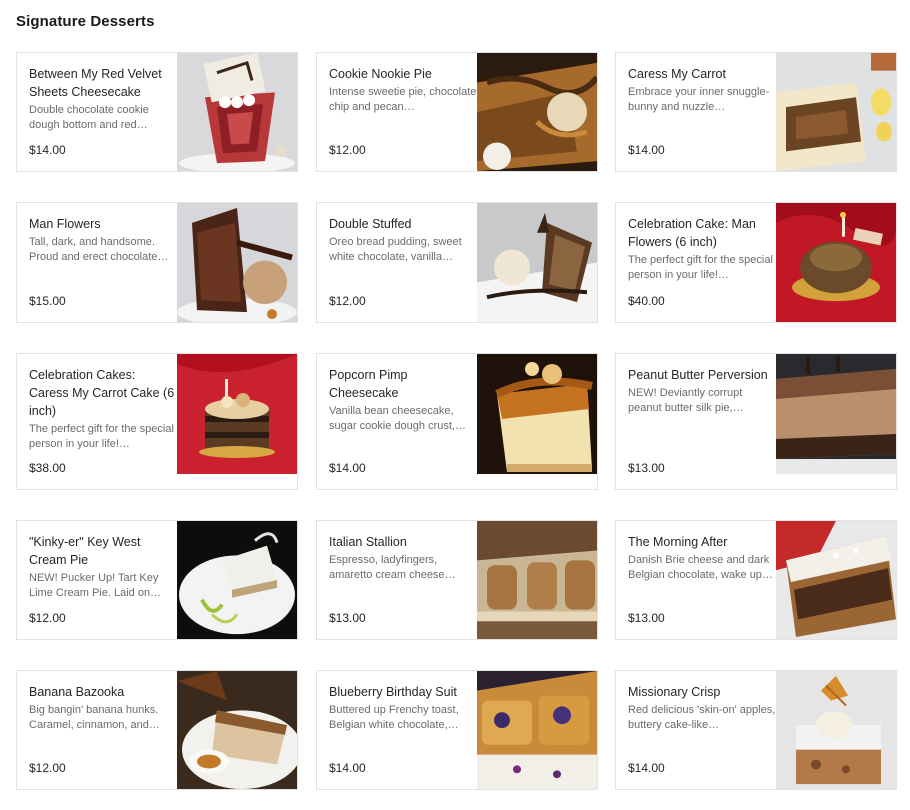  What do you see at coordinates (380, 74) in the screenshot?
I see `item-name: Cookie Nookie Pie` at bounding box center [380, 74].